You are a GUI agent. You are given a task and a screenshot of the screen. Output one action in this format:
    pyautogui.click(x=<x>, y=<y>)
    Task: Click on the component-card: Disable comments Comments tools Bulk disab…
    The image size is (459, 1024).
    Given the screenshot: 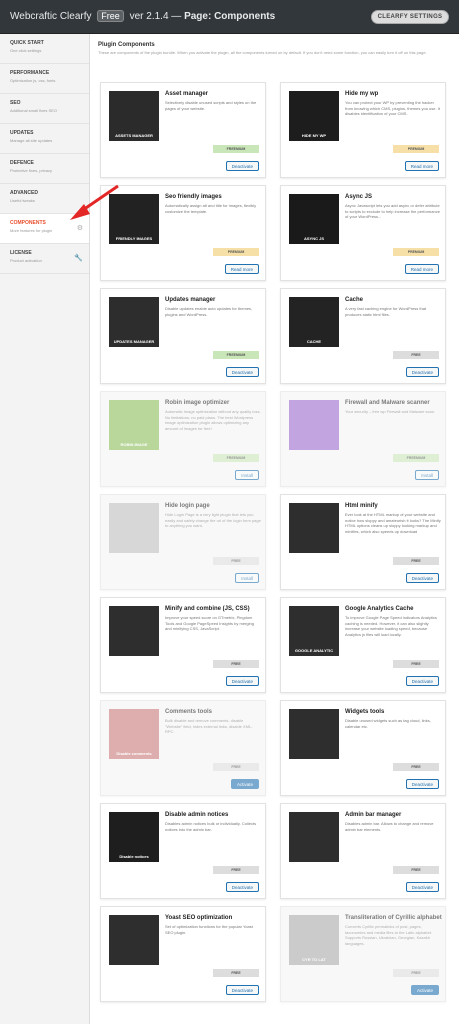 What is the action you would take?
    pyautogui.click(x=183, y=748)
    